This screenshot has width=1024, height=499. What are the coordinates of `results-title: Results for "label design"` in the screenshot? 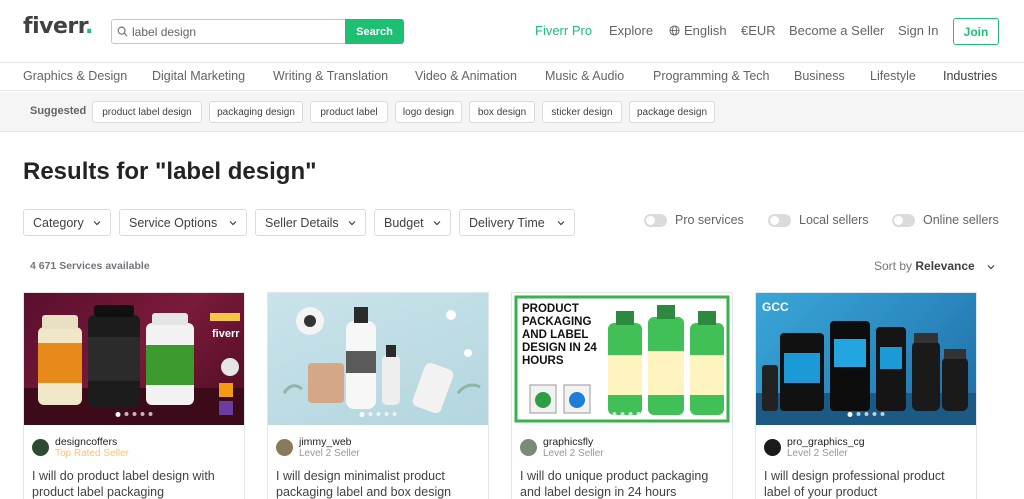 It's located at (170, 171).